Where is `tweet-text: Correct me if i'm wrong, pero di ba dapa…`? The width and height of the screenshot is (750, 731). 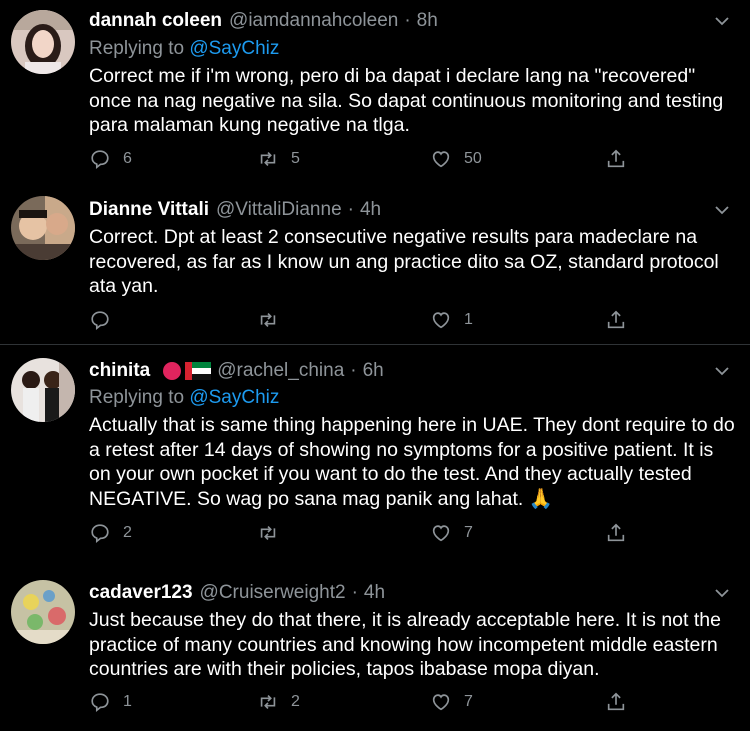 tweet-text: Correct me if i'm wrong, pero di ba dapa… is located at coordinates (406, 100).